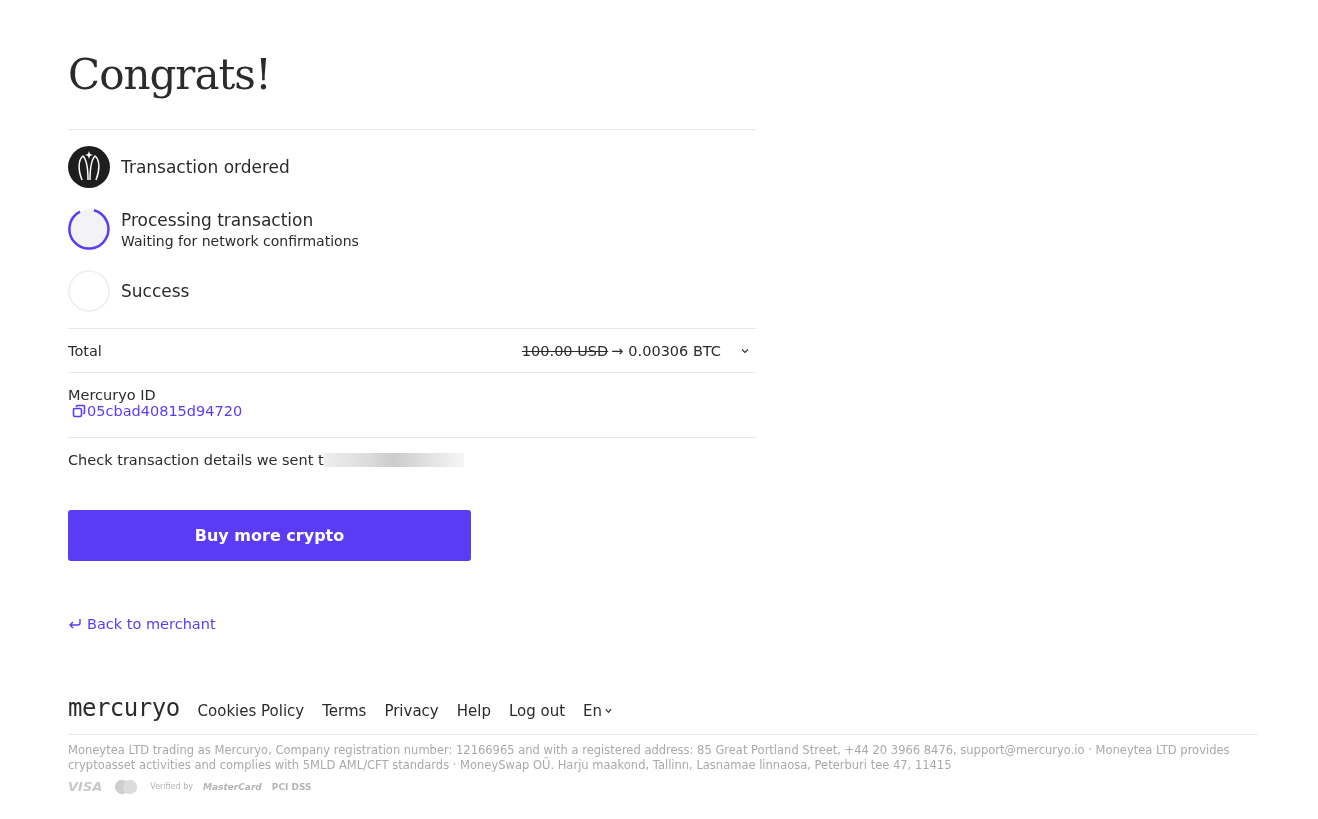 The height and width of the screenshot is (819, 1318). What do you see at coordinates (196, 460) in the screenshot?
I see `email-note: Check transaction details we sent t` at bounding box center [196, 460].